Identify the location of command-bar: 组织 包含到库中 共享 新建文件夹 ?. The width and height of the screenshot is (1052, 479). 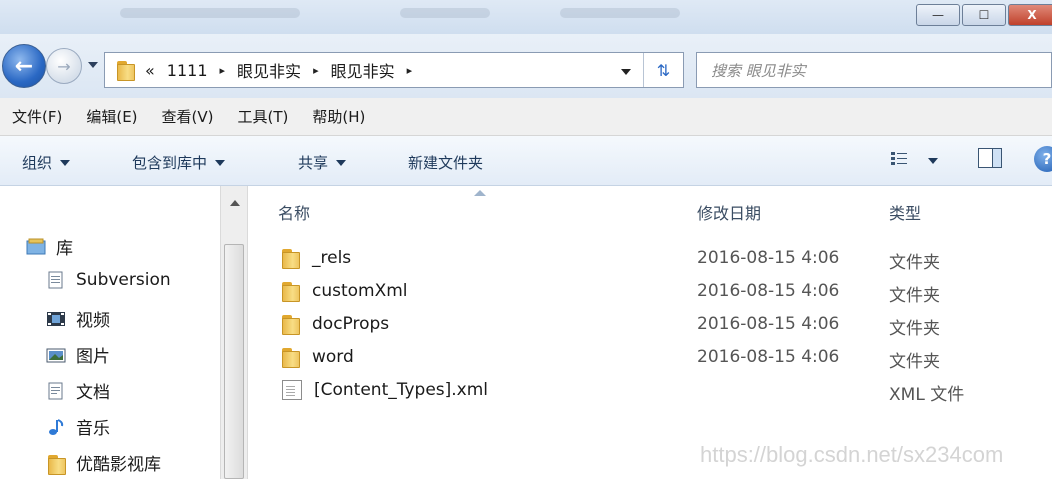
(526, 161).